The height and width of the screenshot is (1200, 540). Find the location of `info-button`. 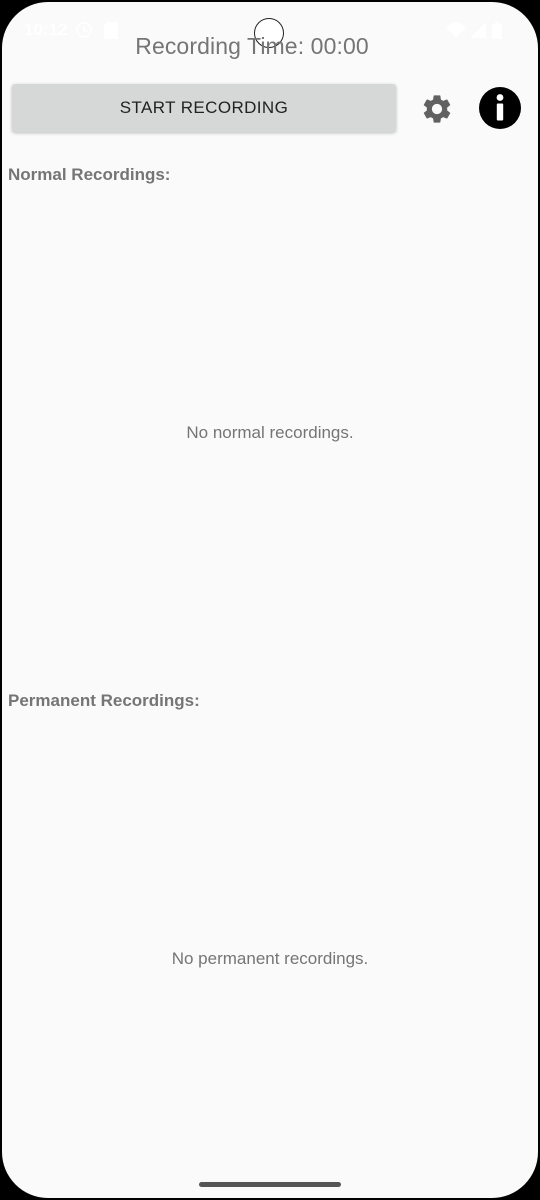

info-button is located at coordinates (500, 108).